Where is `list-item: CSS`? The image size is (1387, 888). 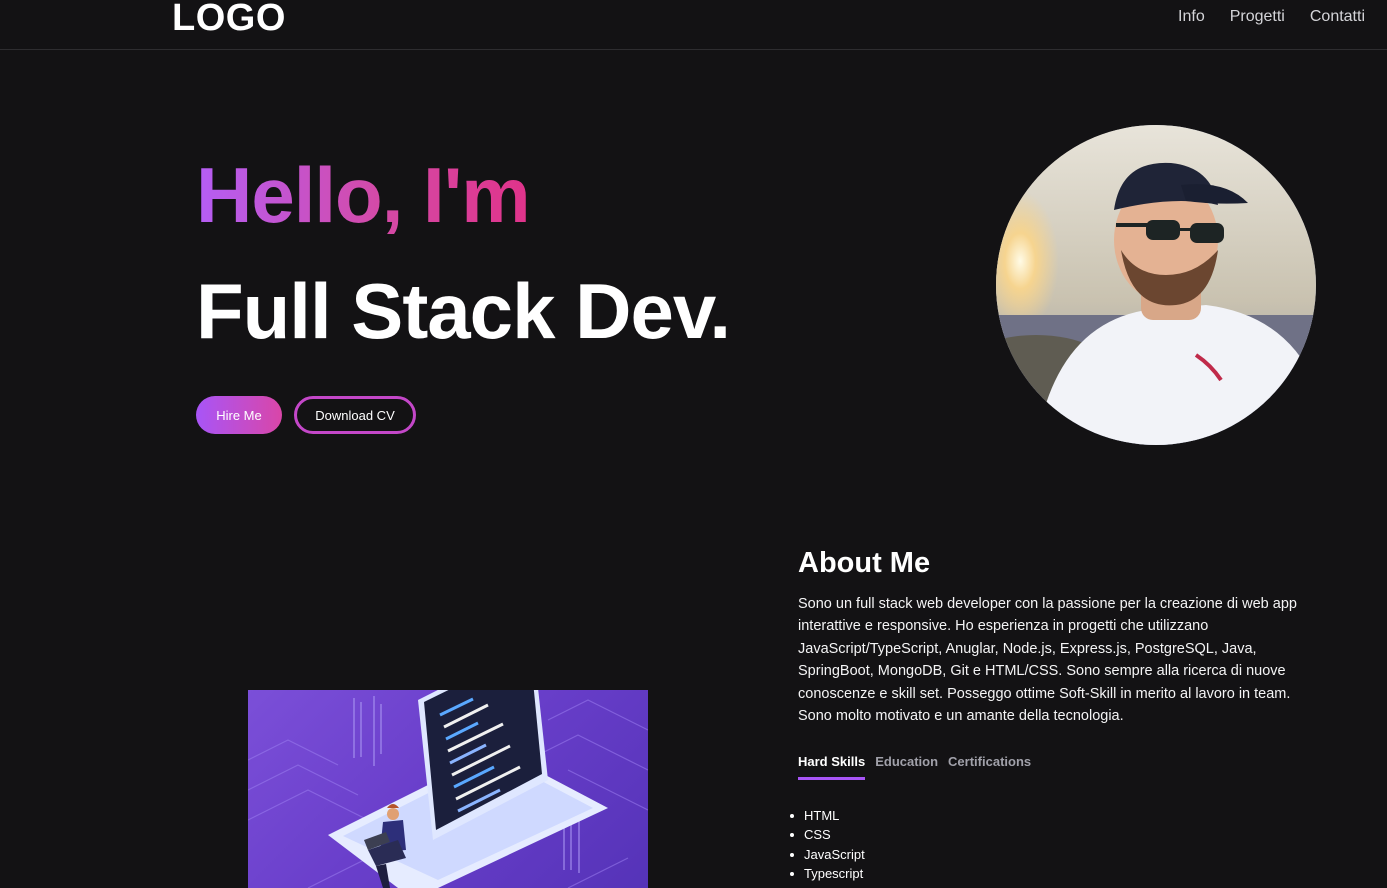 list-item: CSS is located at coordinates (827, 834).